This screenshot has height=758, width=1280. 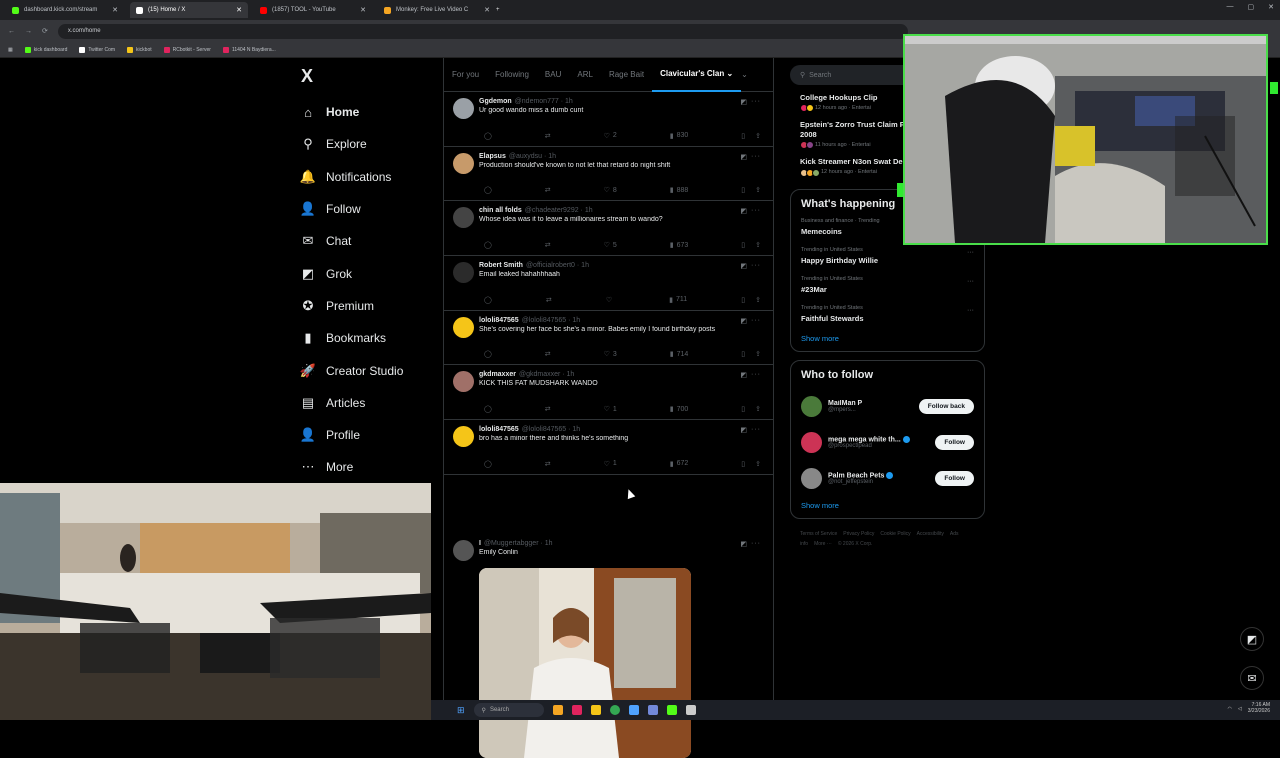 I want to click on views-button: ▮ 714, so click(x=679, y=354).